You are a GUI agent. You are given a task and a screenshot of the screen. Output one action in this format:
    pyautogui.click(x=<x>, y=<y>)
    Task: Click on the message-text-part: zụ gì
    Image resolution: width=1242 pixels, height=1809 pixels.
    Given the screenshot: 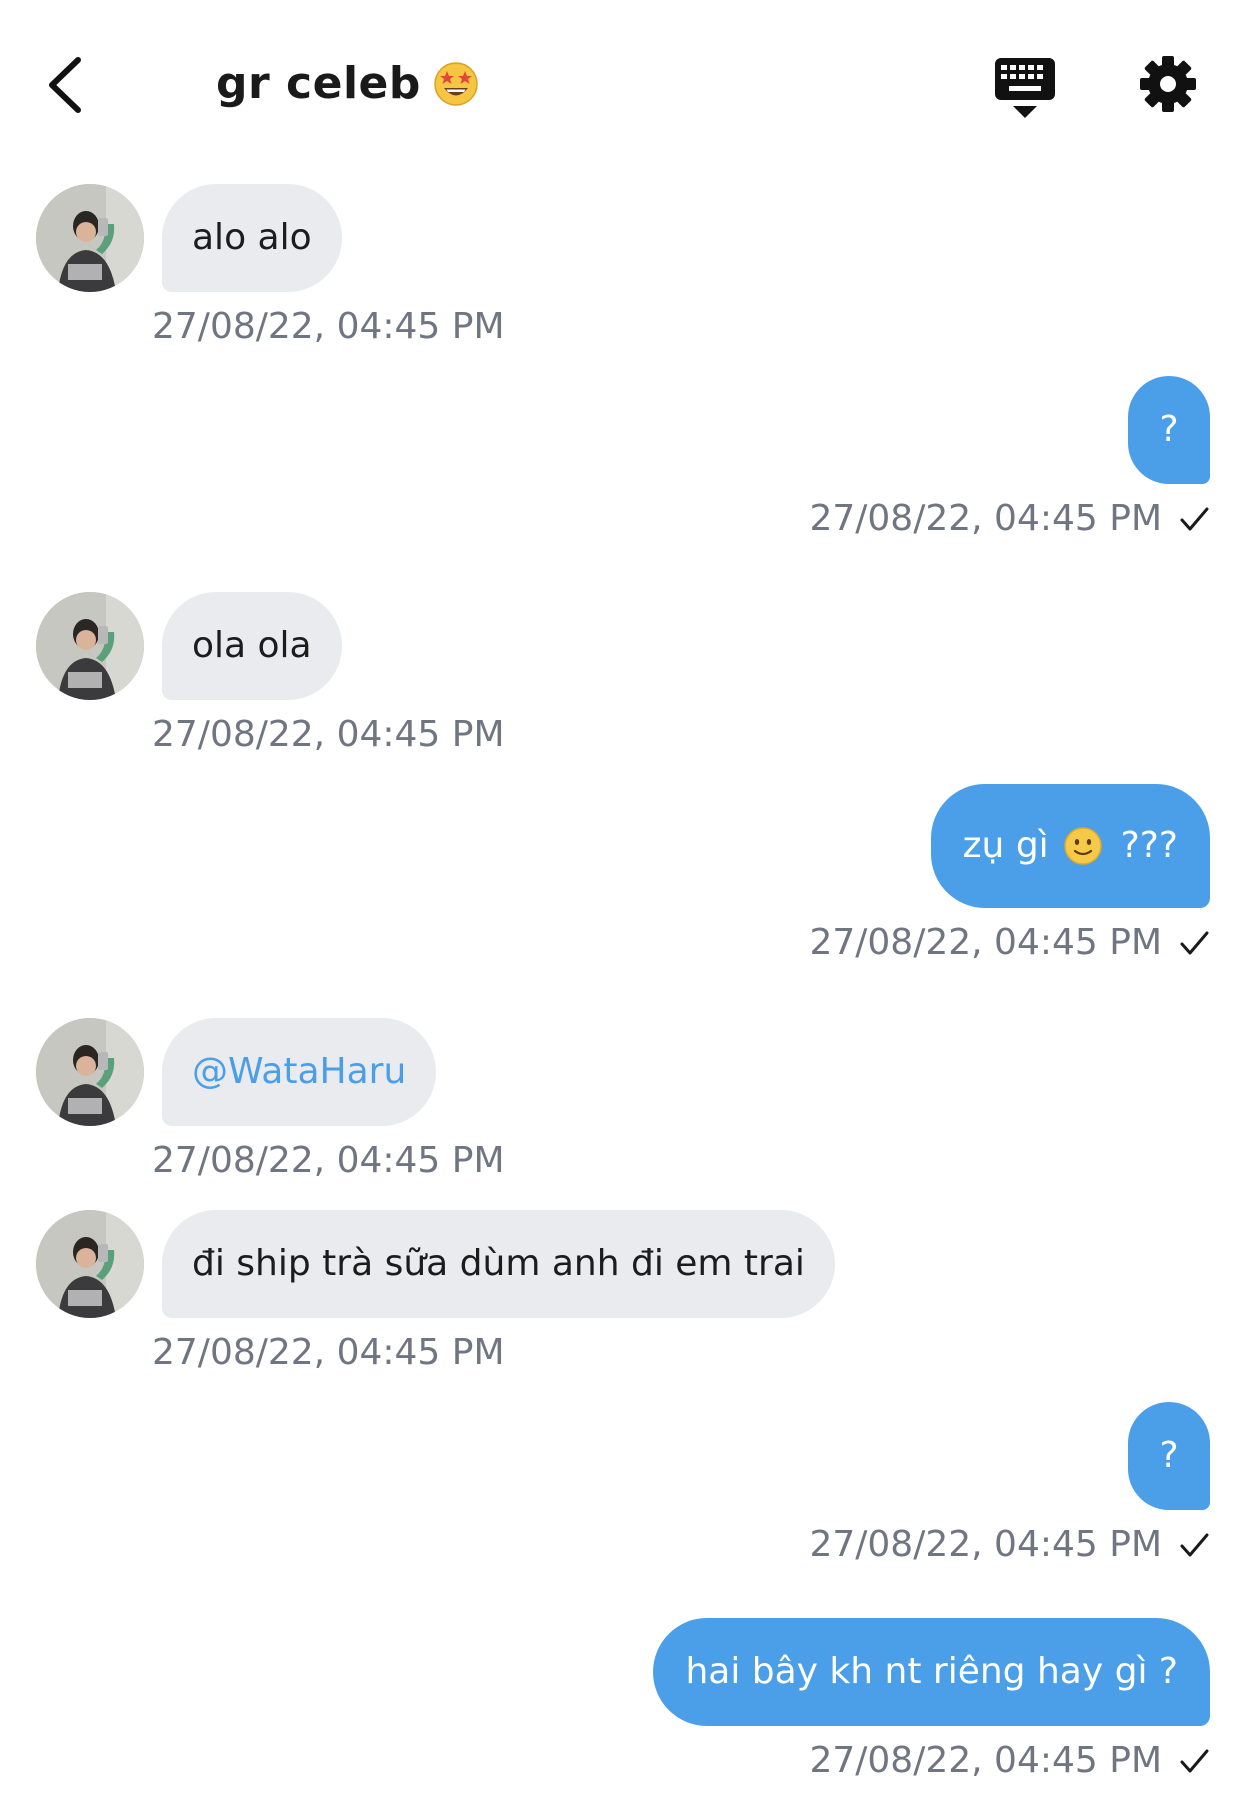 What is the action you would take?
    pyautogui.click(x=1005, y=845)
    